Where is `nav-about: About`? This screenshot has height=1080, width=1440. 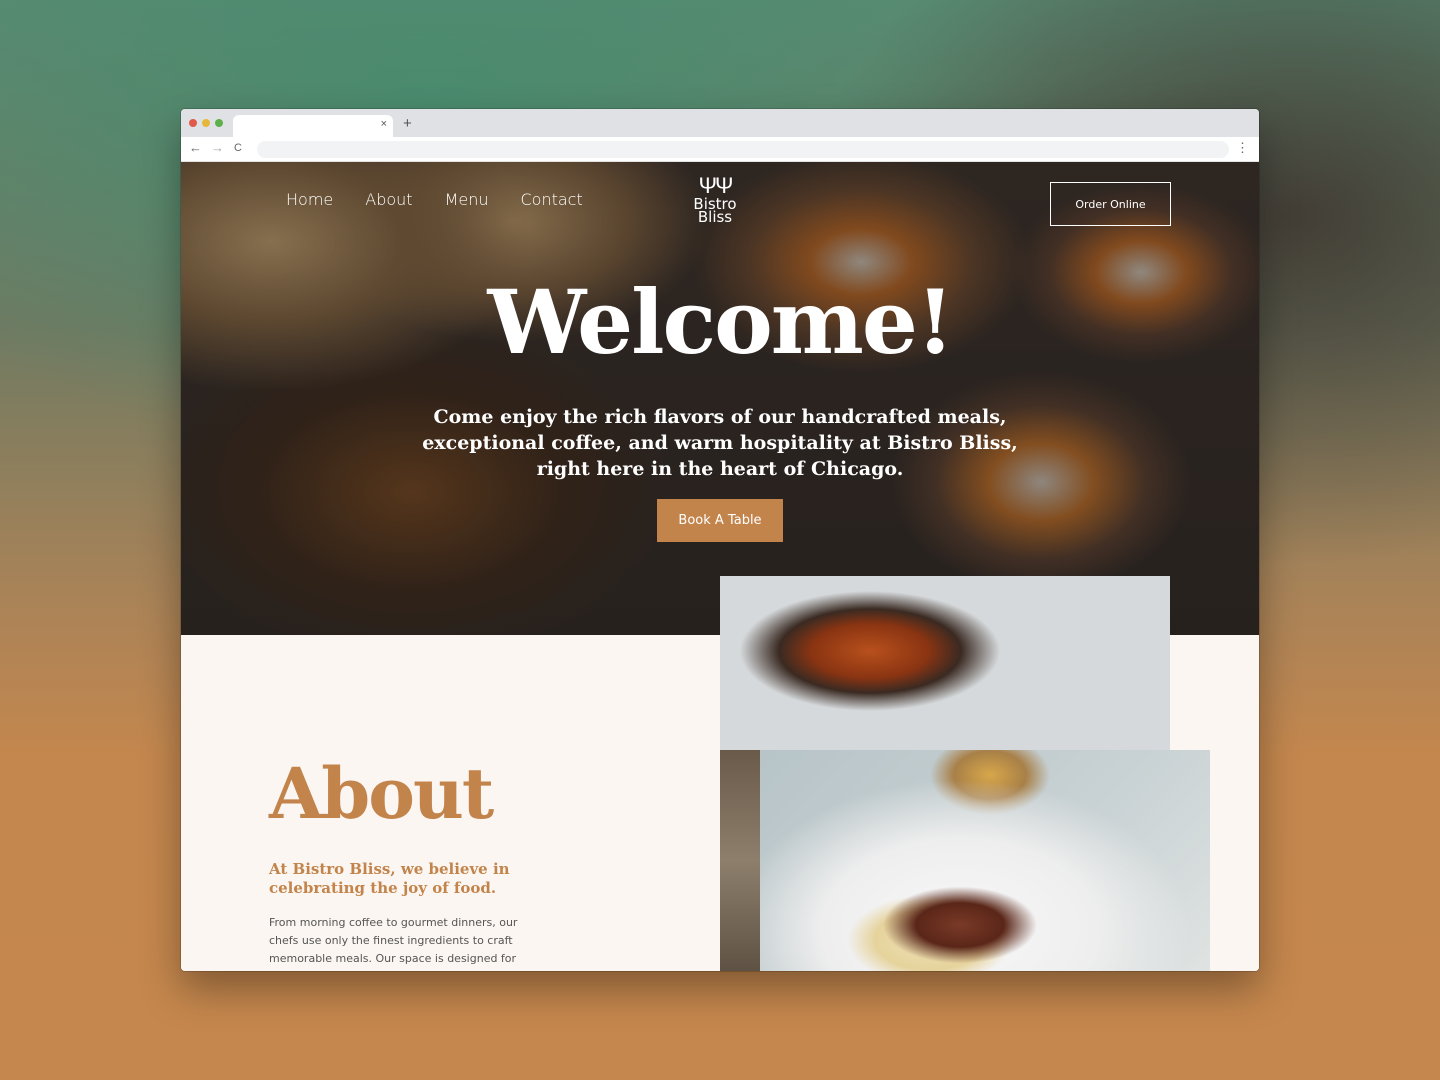 nav-about: About is located at coordinates (388, 199).